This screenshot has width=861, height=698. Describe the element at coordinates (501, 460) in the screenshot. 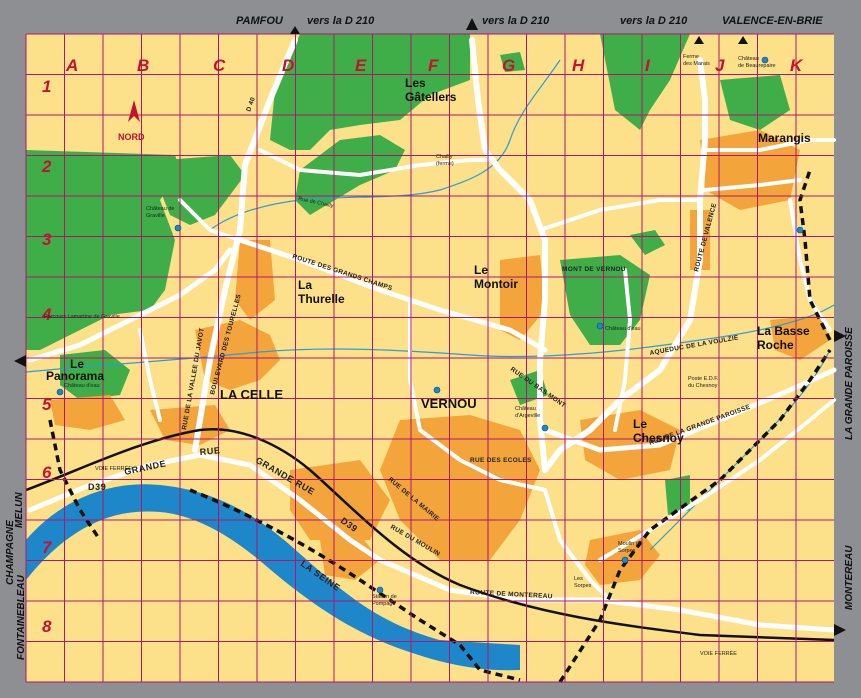

I see `street-ecoles: RUE DES ECOLES` at that location.